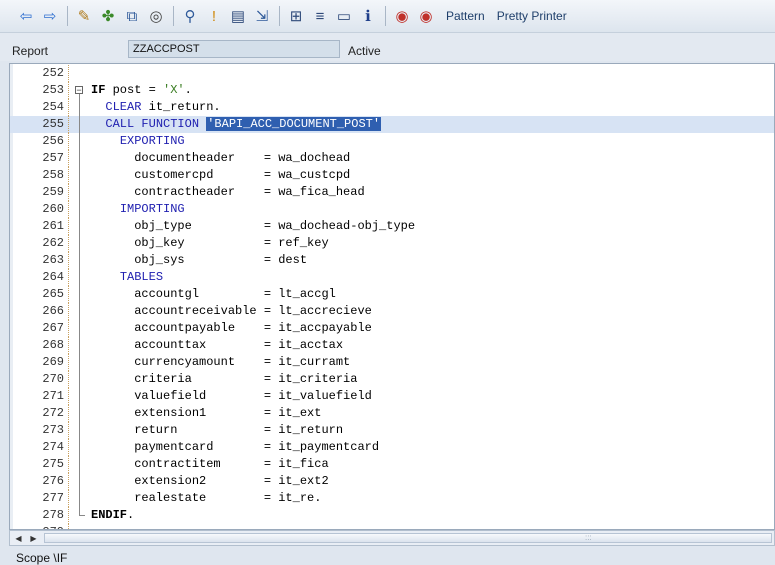 This screenshot has width=775, height=565. Describe the element at coordinates (465, 16) in the screenshot. I see `pattern-button: Pattern` at that location.